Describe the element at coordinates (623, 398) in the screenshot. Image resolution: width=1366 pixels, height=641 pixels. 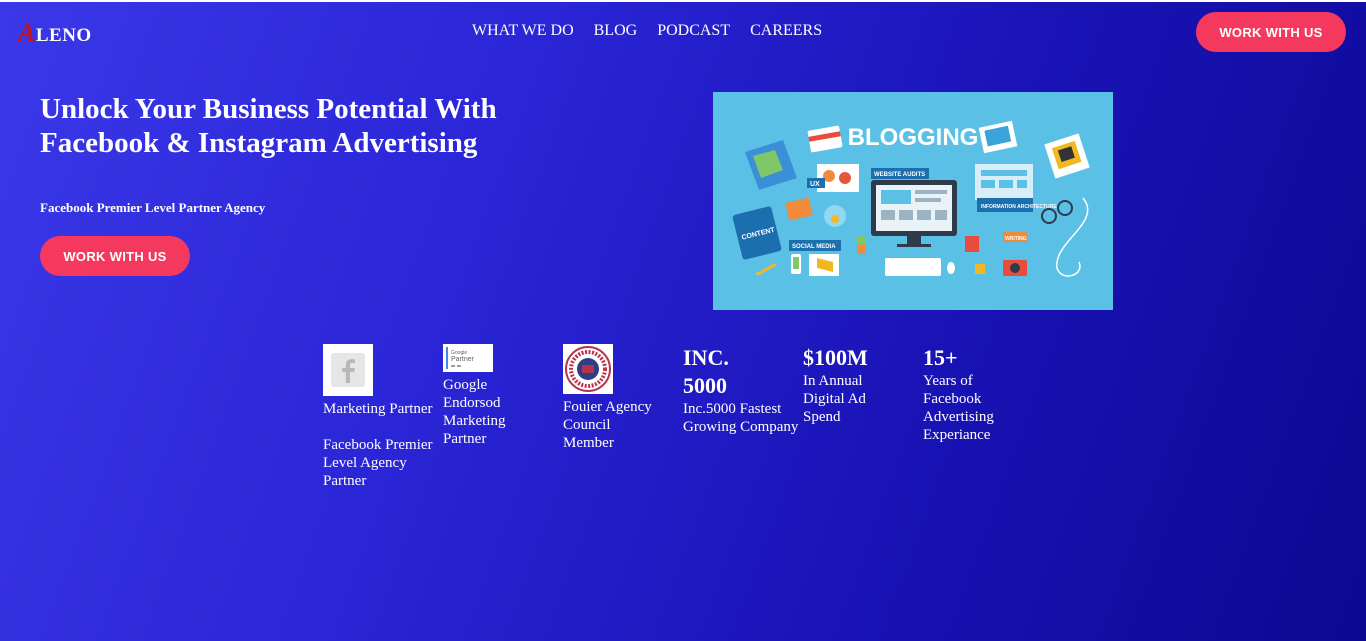
I see `stat-agency-council: Fouier Agency Council Member` at that location.